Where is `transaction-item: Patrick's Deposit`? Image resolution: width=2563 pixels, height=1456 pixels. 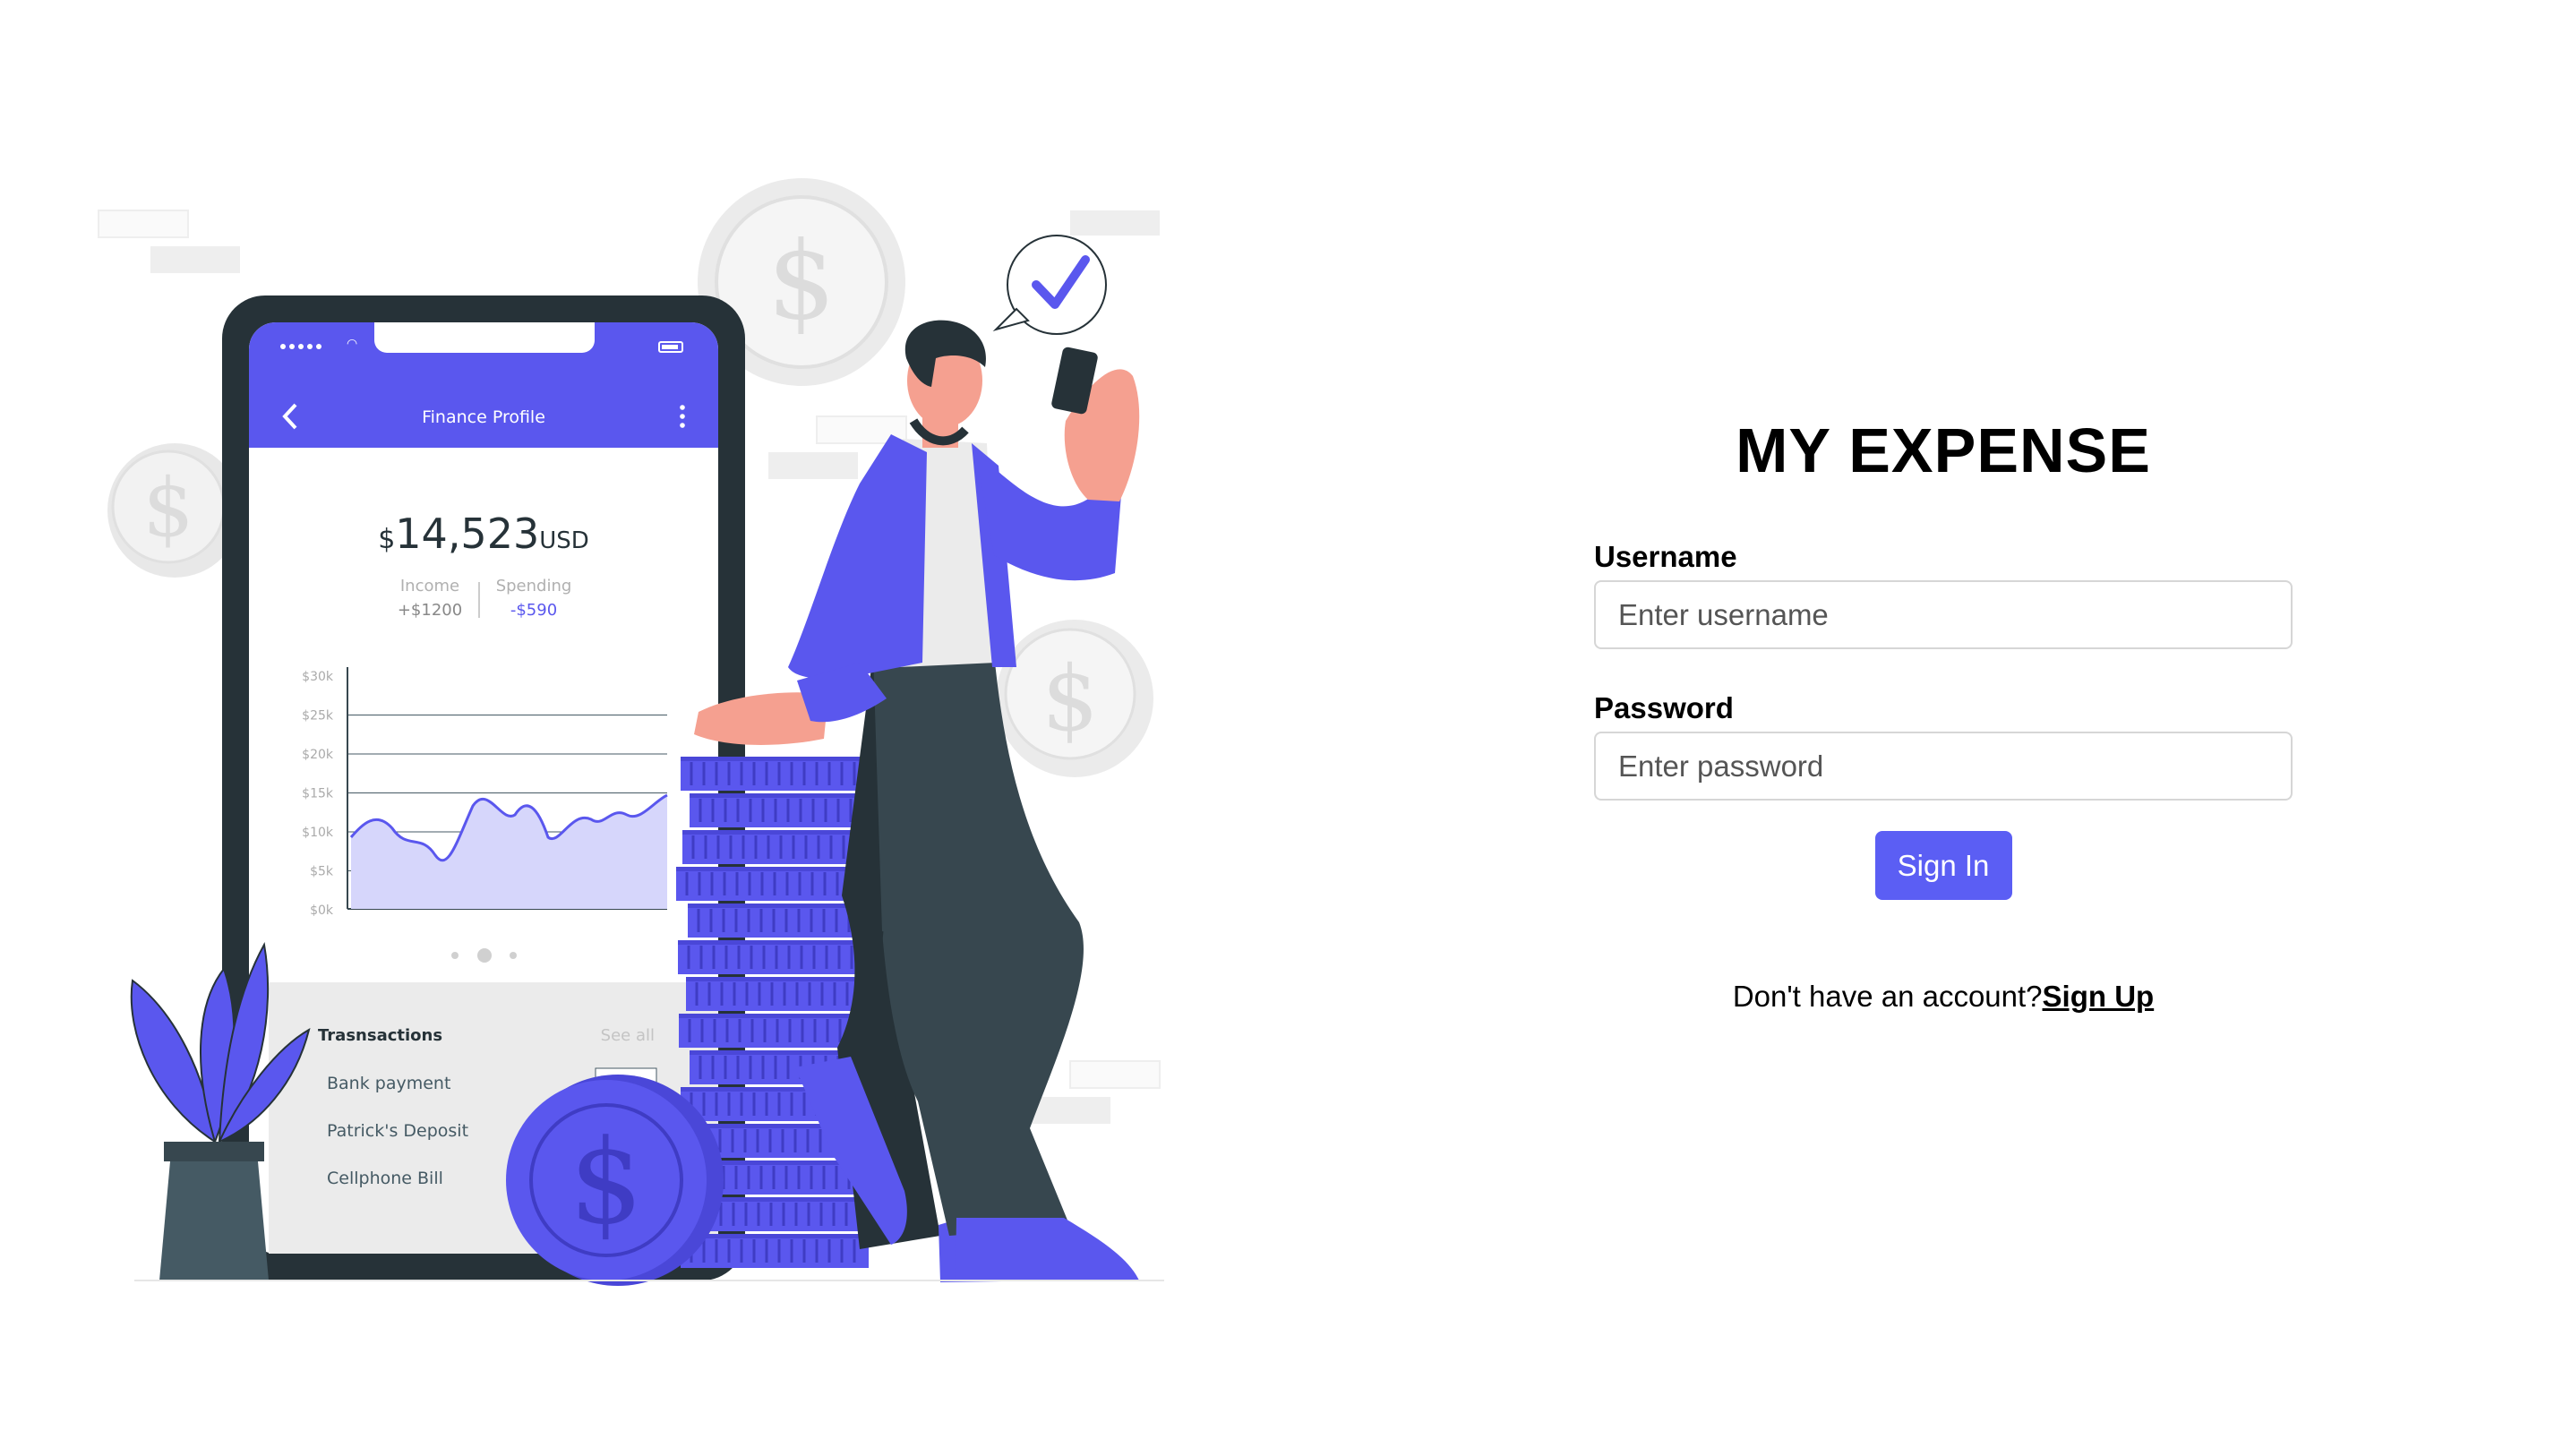 transaction-item: Patrick's Deposit is located at coordinates (397, 1131).